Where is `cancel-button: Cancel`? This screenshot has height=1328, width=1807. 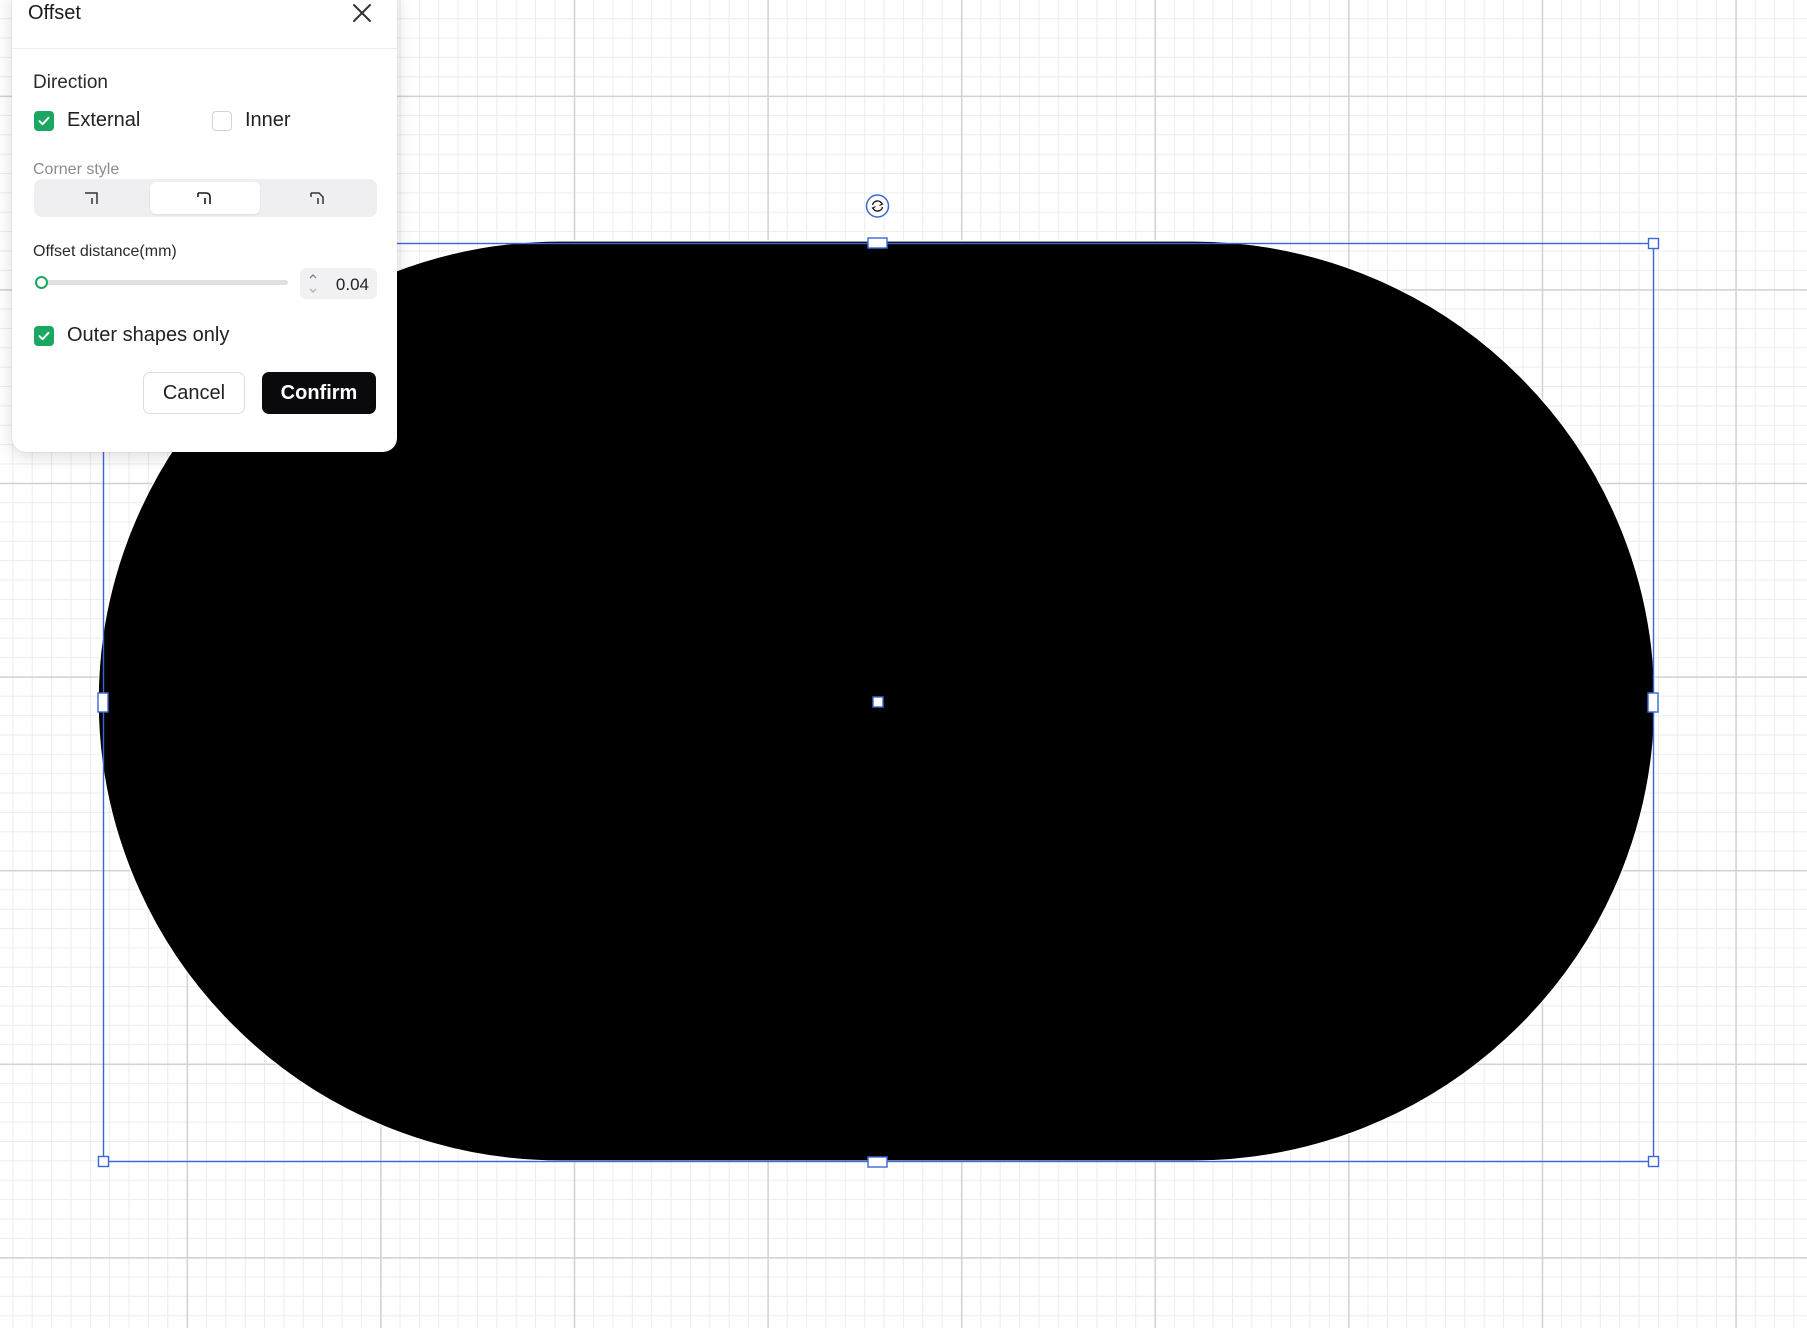 cancel-button: Cancel is located at coordinates (194, 393).